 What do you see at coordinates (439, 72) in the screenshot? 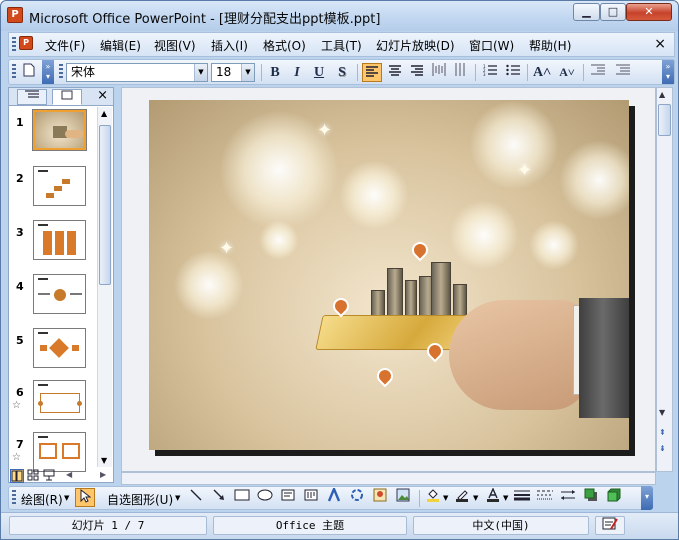
I see `distribute-button` at bounding box center [439, 72].